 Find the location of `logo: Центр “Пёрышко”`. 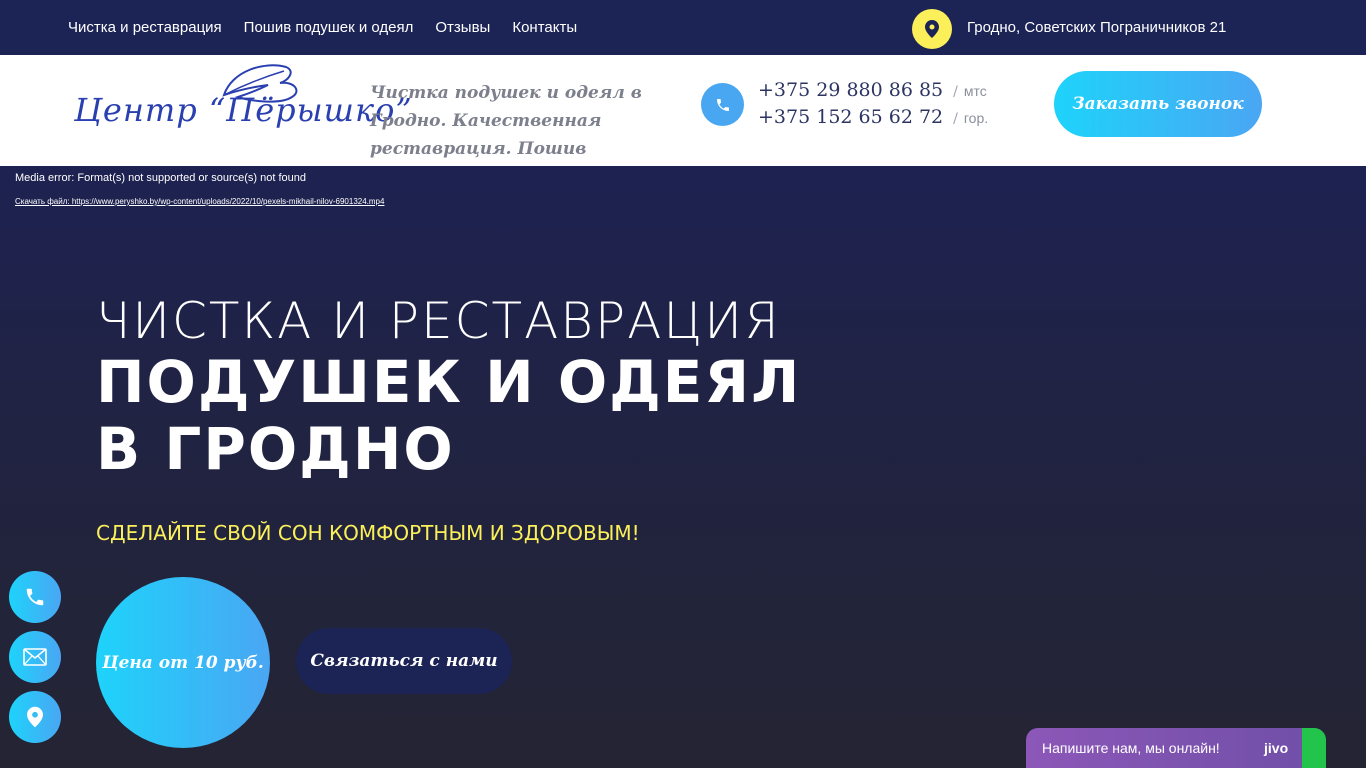

logo: Центр “Пёрышко” is located at coordinates (243, 102).